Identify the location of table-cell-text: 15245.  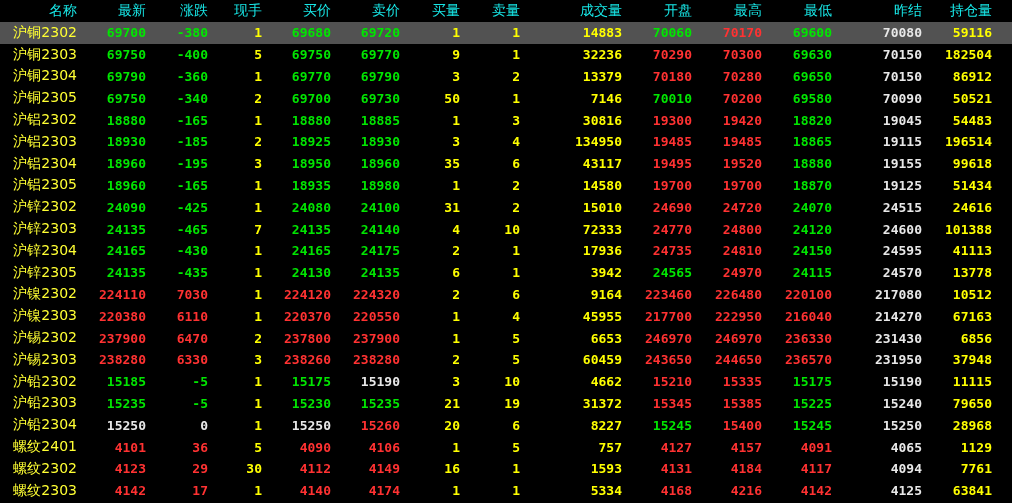
(671, 425).